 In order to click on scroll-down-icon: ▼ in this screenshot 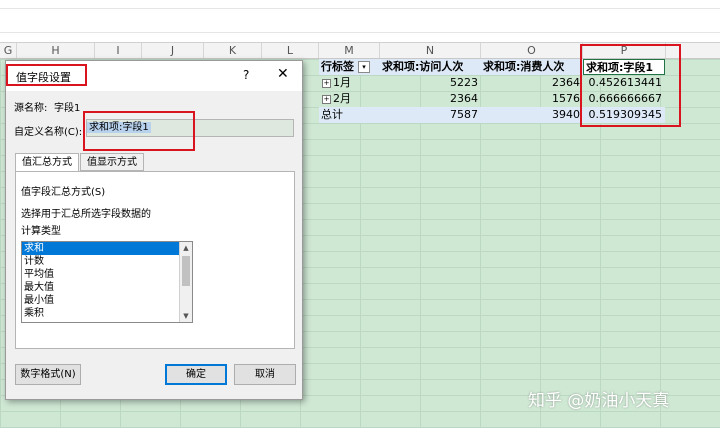, I will do `click(186, 316)`.